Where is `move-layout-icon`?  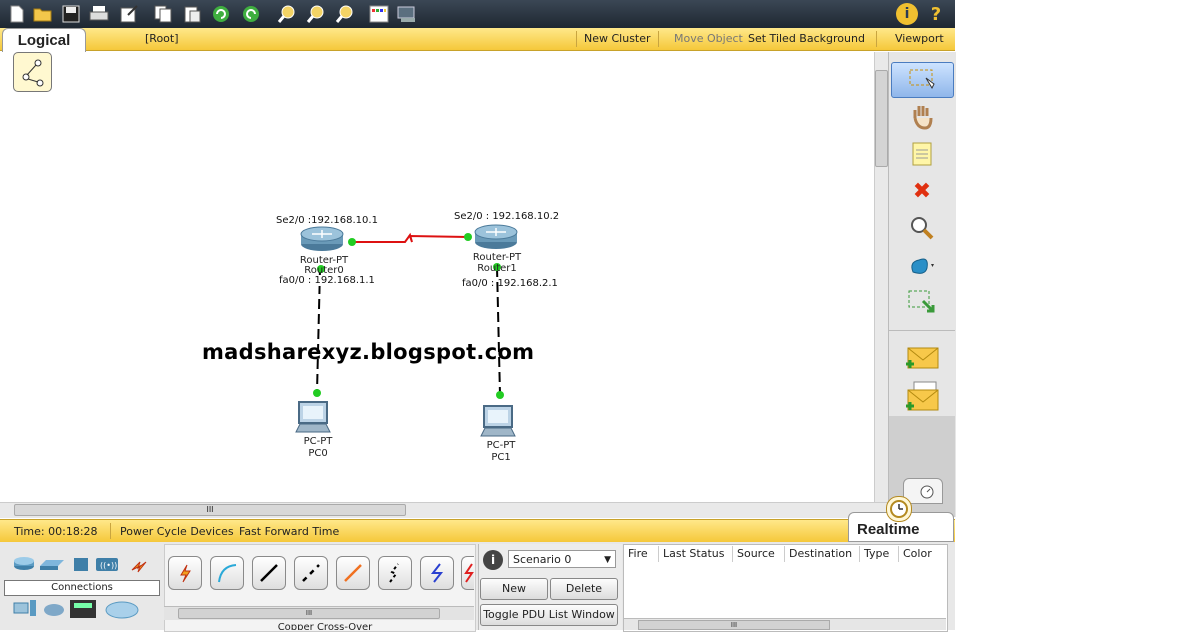
move-layout-icon is located at coordinates (922, 117).